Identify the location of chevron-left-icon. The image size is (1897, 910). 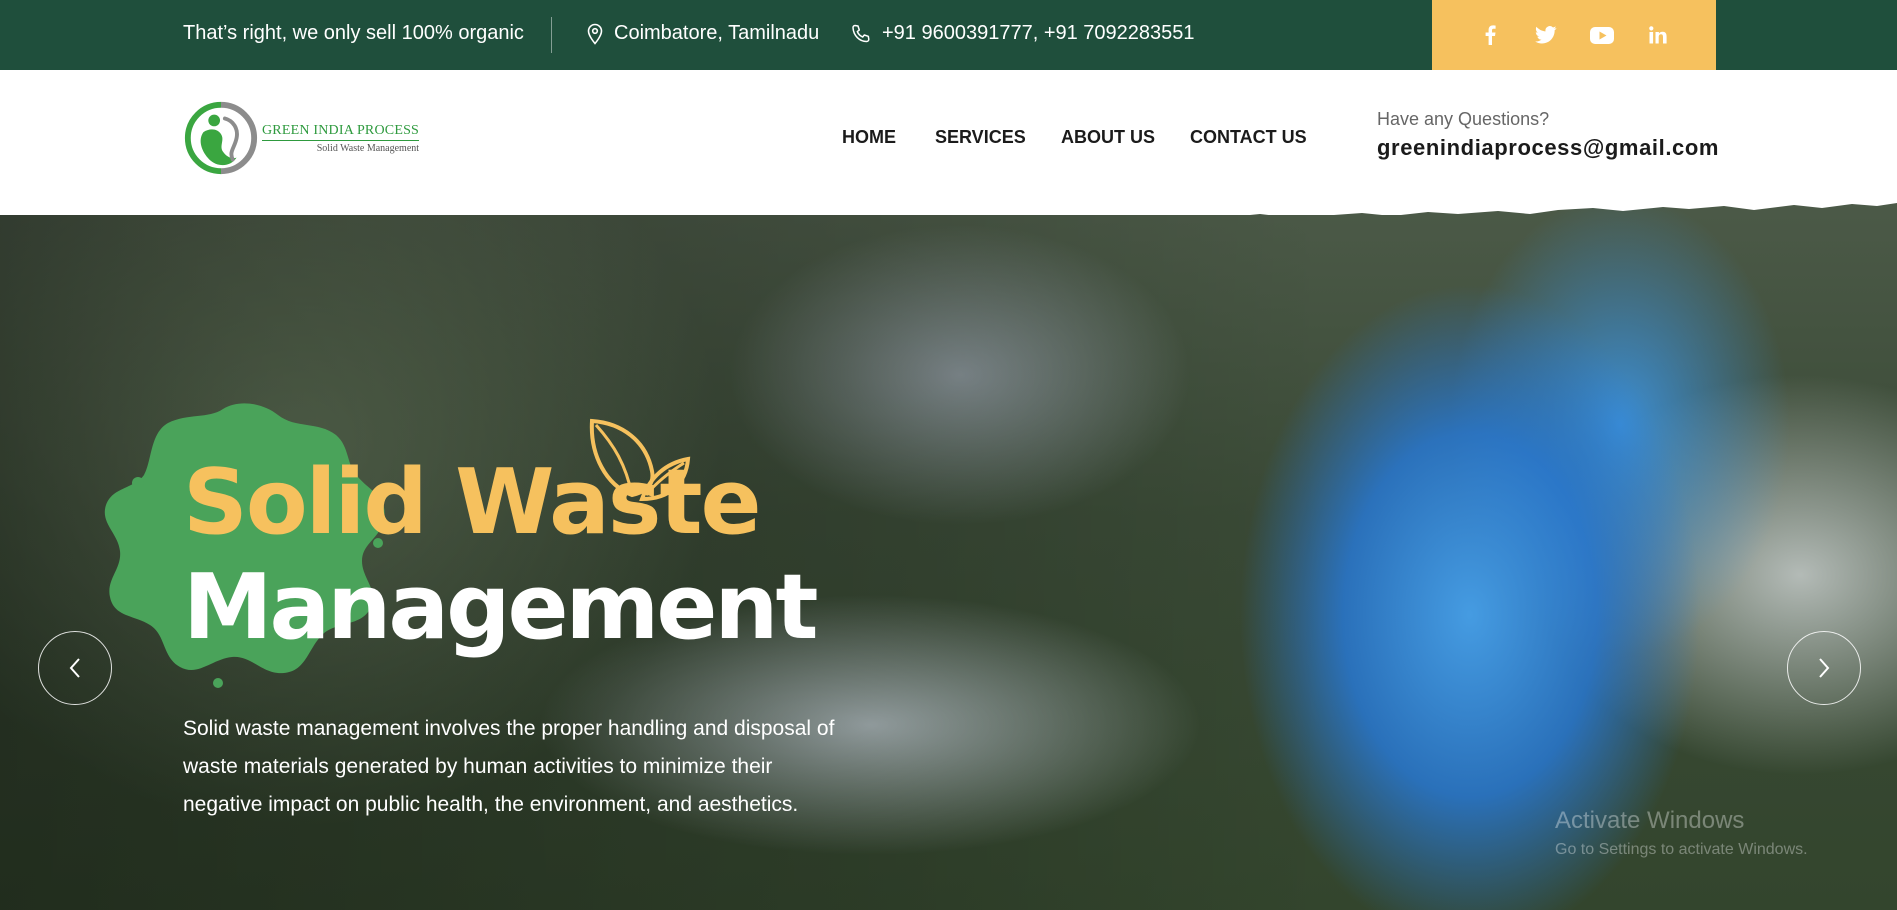
(74, 668).